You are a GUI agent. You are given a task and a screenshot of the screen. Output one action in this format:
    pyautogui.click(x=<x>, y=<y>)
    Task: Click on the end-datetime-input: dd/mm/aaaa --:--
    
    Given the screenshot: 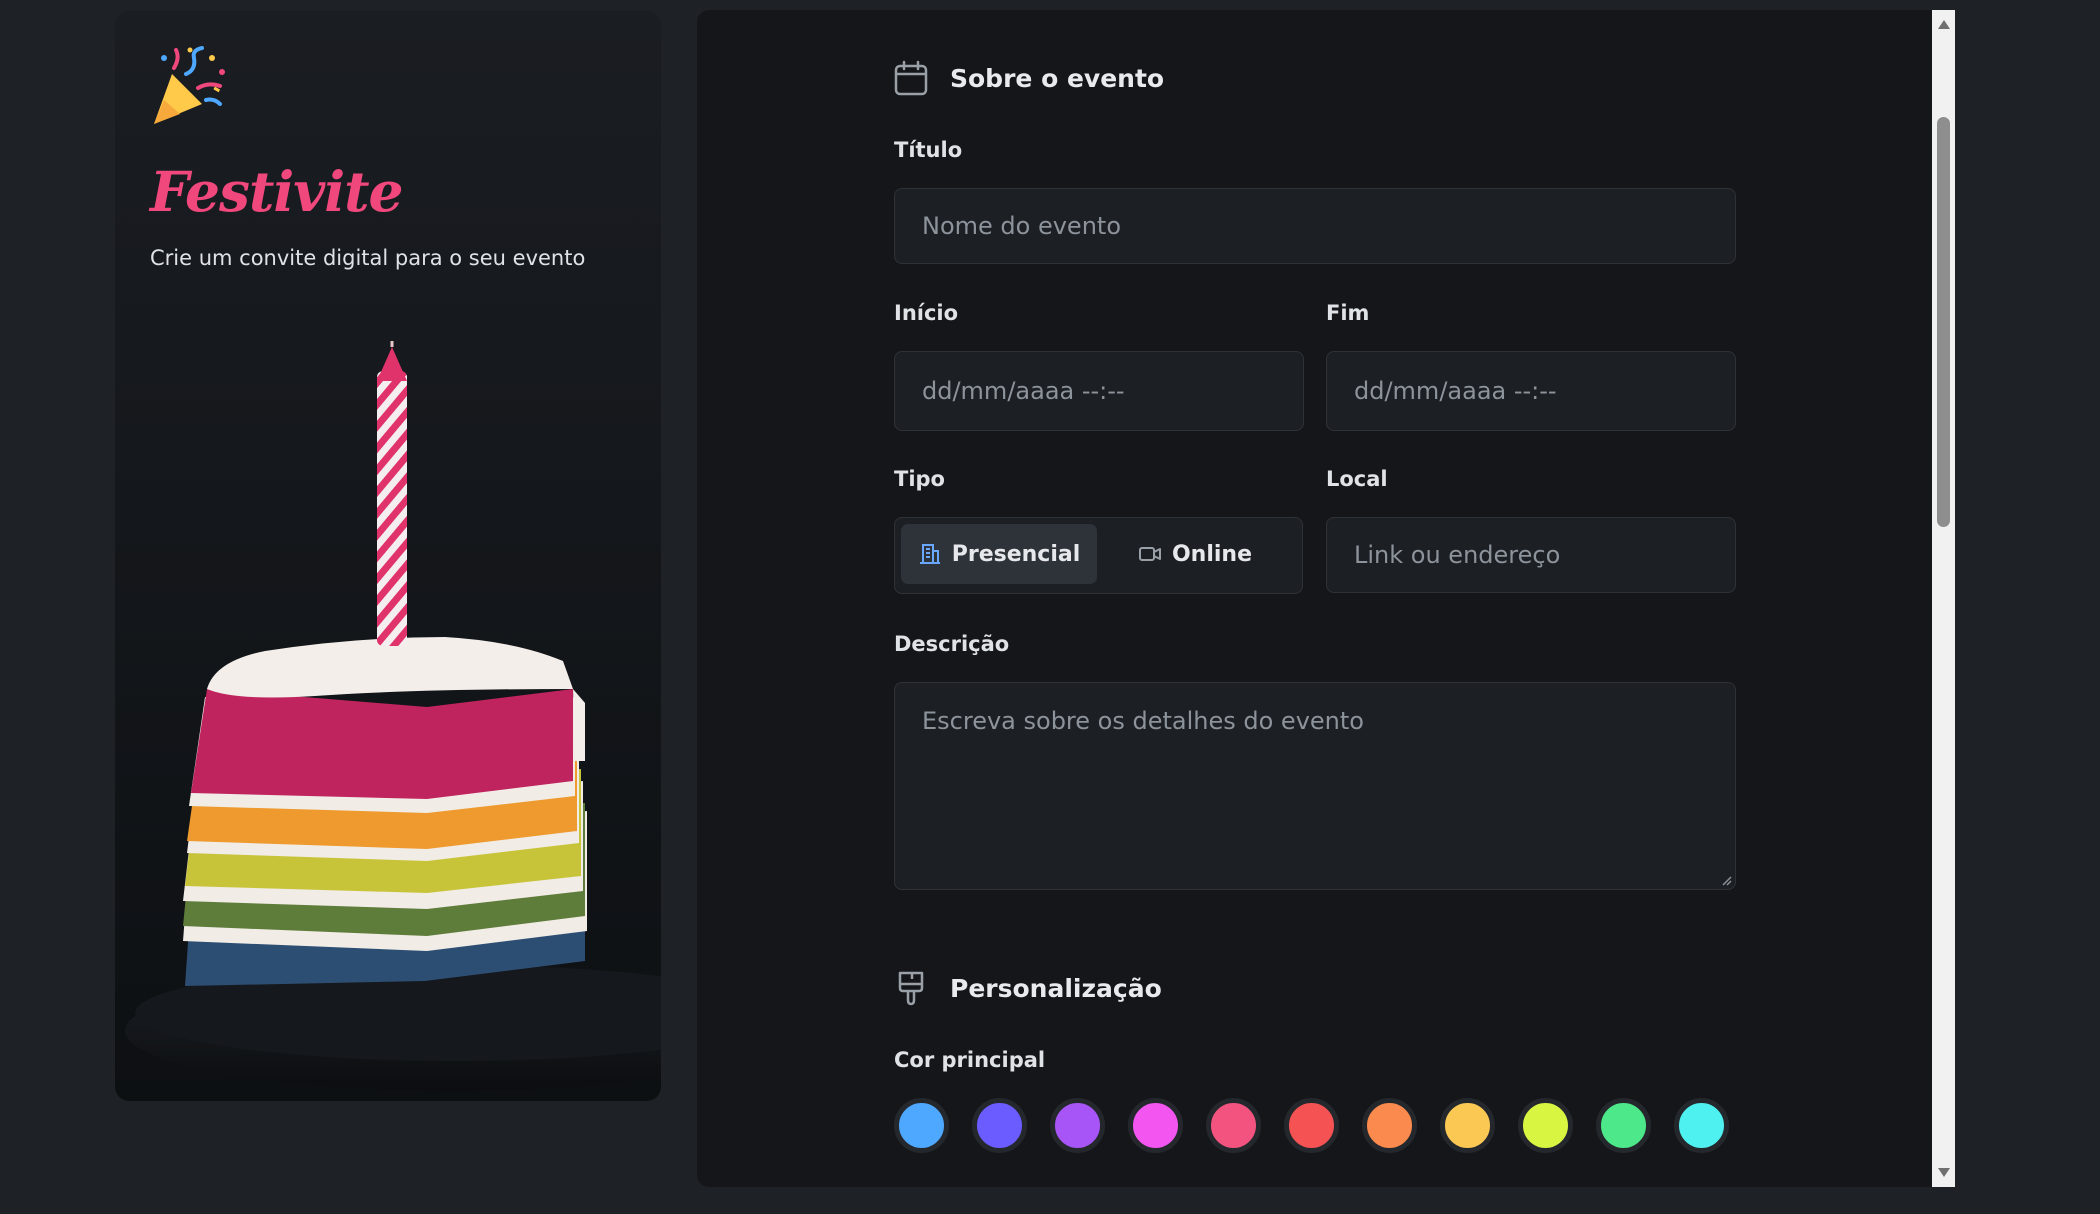 What is the action you would take?
    pyautogui.click(x=1531, y=391)
    